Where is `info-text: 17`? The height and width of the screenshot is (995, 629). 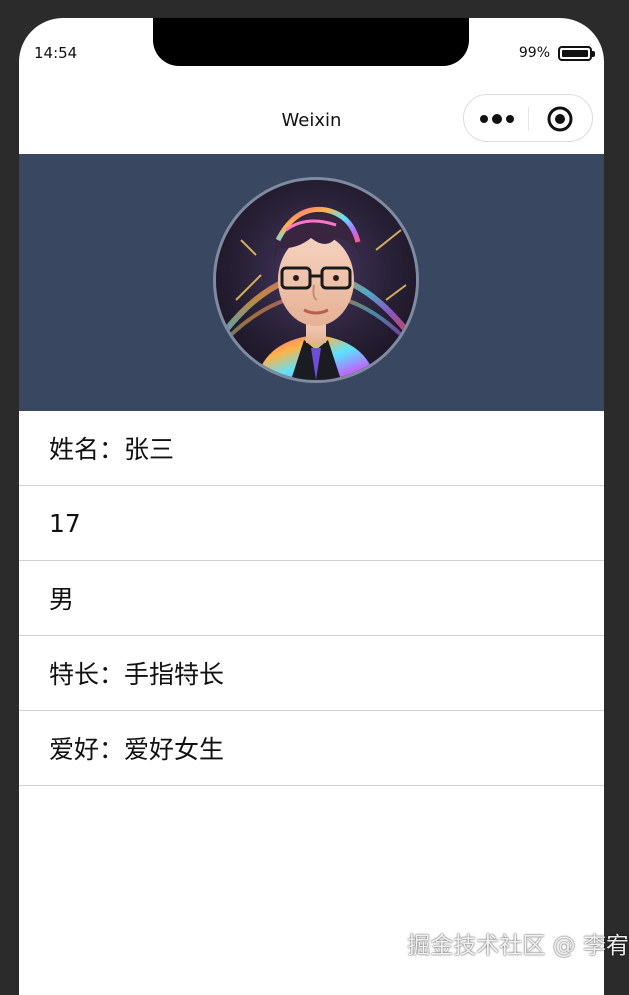
info-text: 17 is located at coordinates (65, 523).